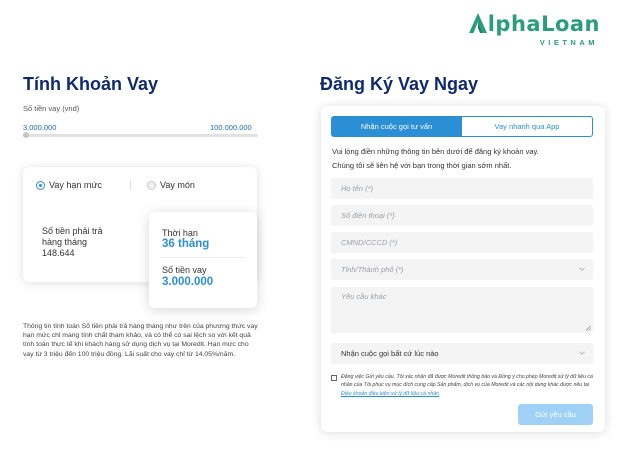 The width and height of the screenshot is (620, 465). Describe the element at coordinates (184, 270) in the screenshot. I see `loan-amount-label: Số tiền vay` at that location.